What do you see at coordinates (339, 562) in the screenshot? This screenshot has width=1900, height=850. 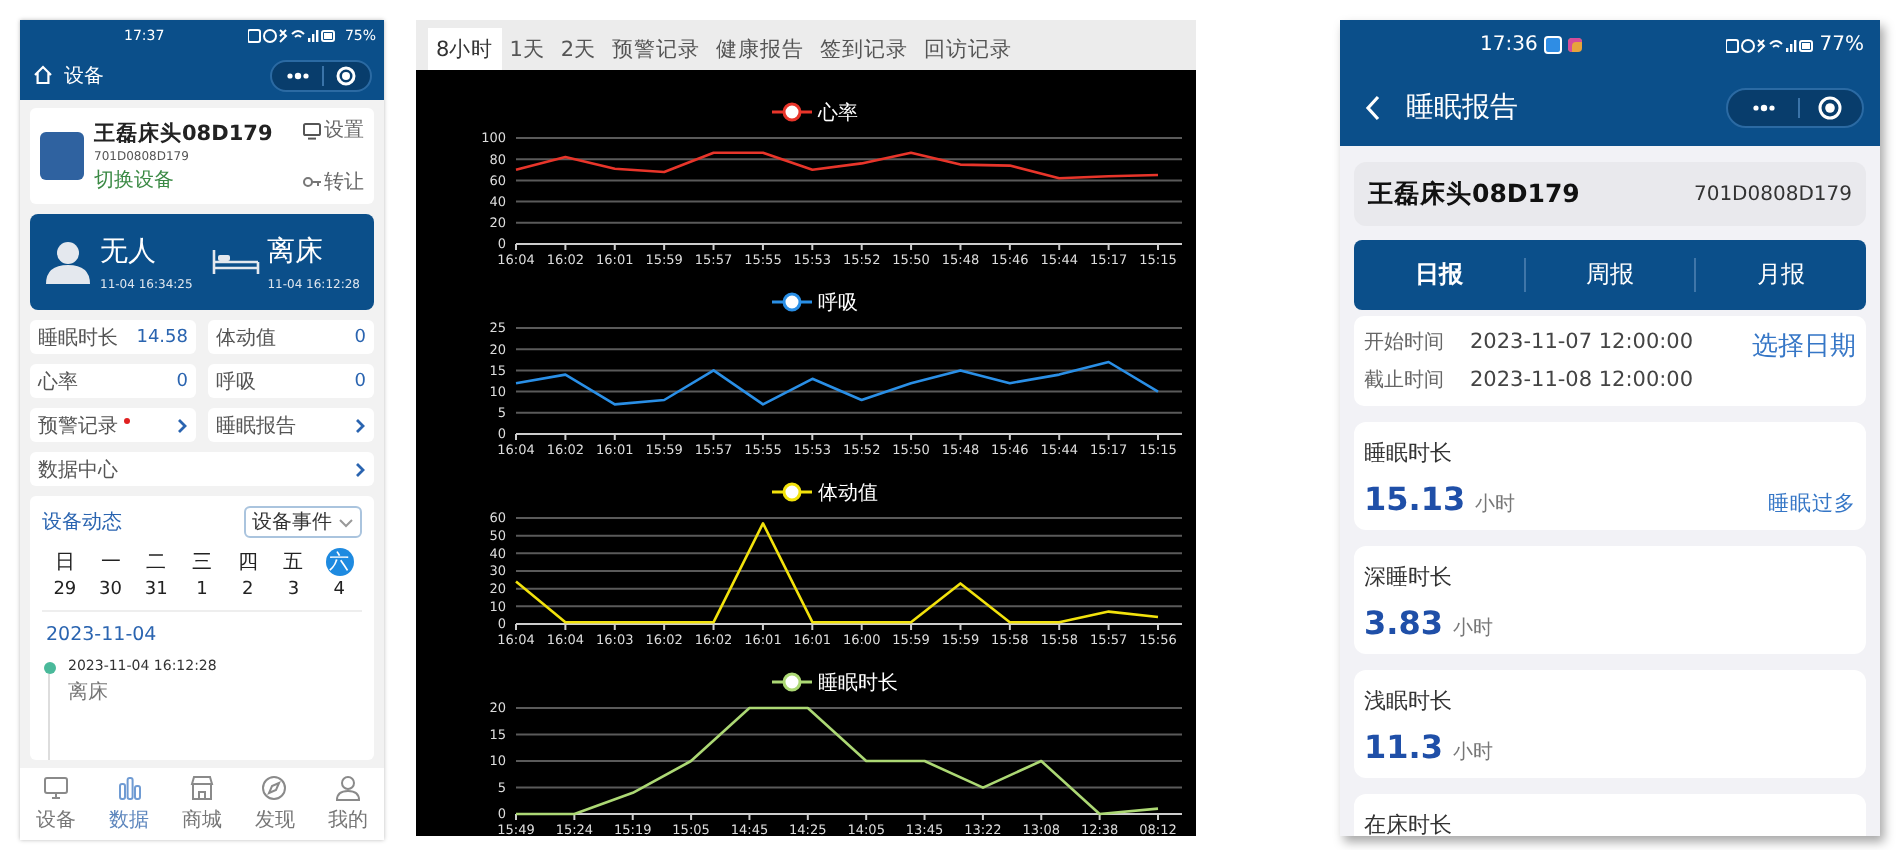 I see `weekday-label: 六` at bounding box center [339, 562].